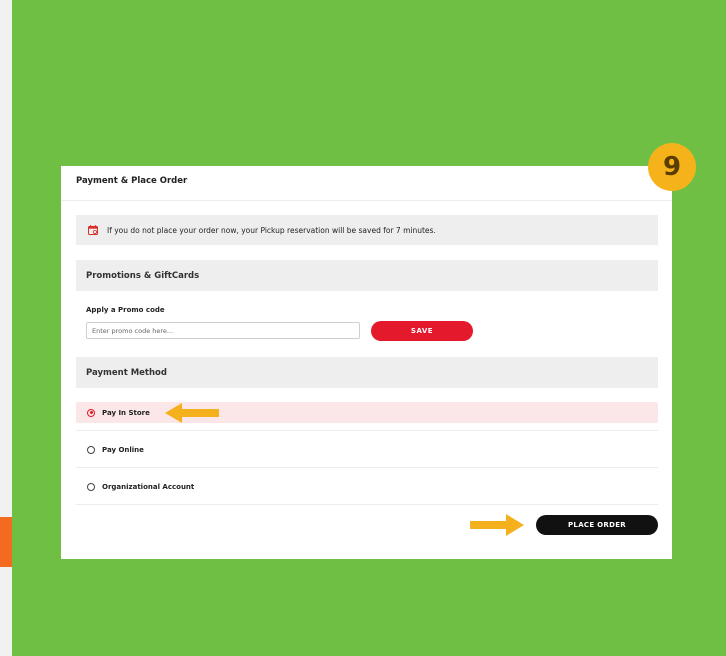 Image resolution: width=726 pixels, height=656 pixels. I want to click on save-promo-button: SAVE, so click(422, 331).